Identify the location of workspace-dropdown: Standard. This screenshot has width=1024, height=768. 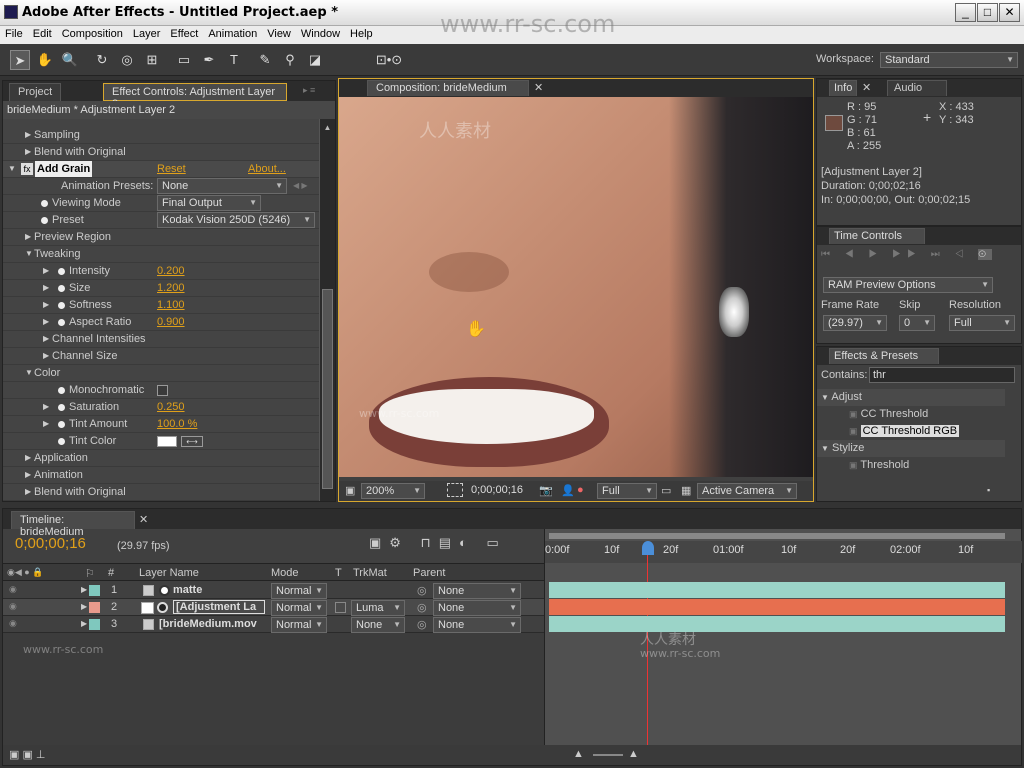
(949, 60).